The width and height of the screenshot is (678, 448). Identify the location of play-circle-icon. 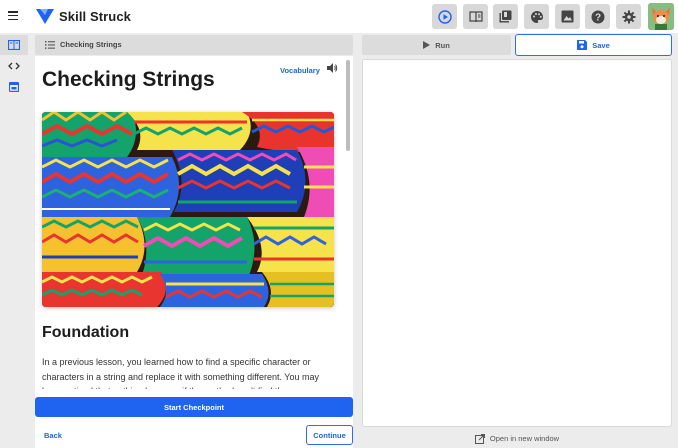
(444, 16).